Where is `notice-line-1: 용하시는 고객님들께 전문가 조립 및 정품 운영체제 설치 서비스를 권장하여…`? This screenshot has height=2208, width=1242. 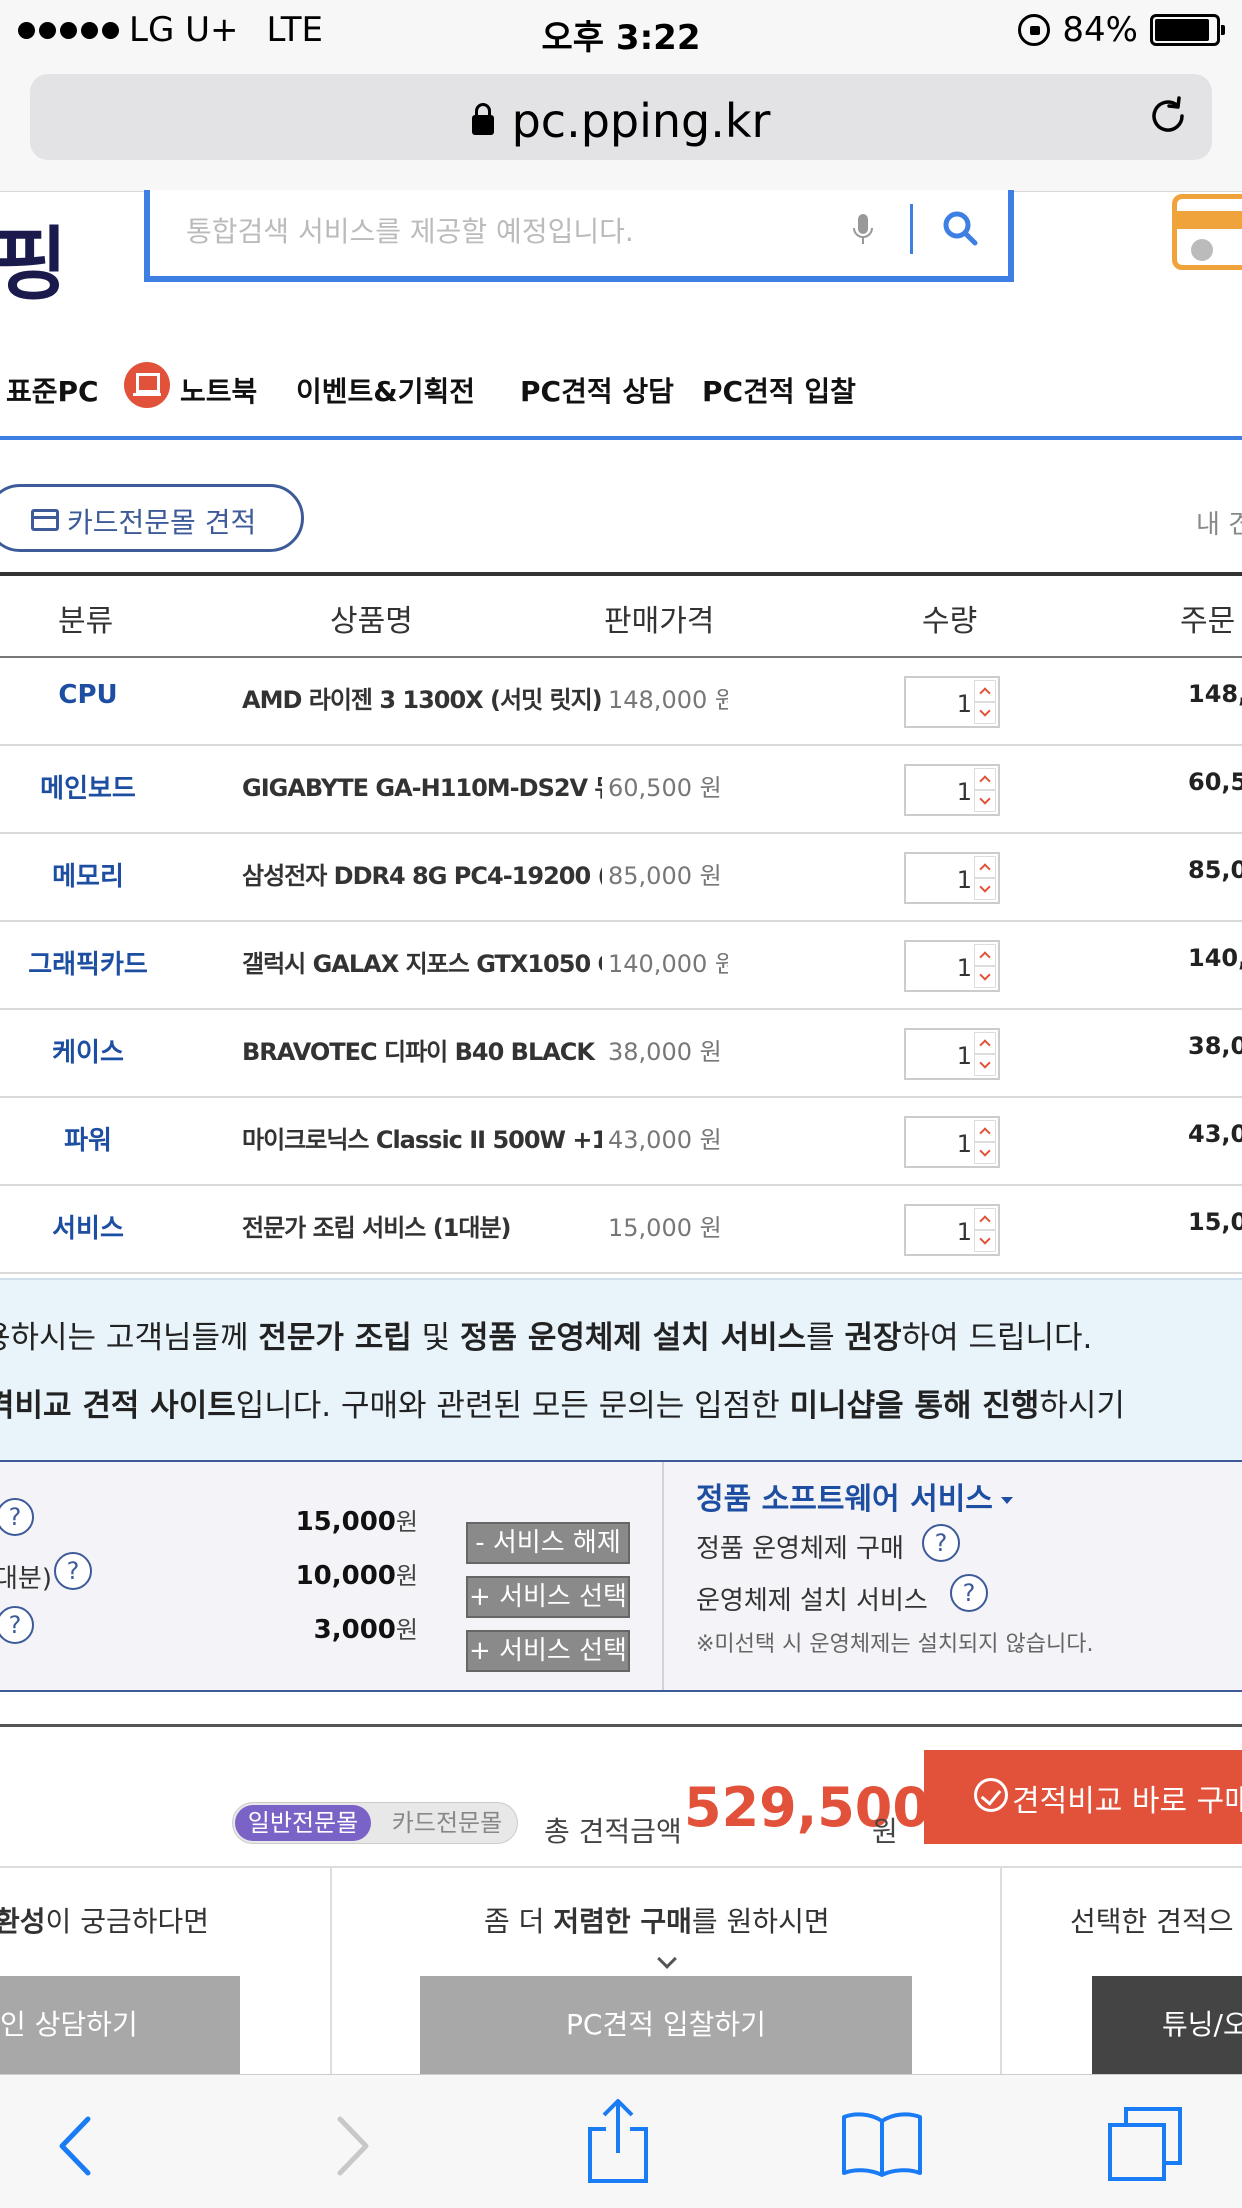 notice-line-1: 용하시는 고객님들께 전문가 조립 및 정품 운영체제 설치 서비스를 권장하여… is located at coordinates (546, 1334).